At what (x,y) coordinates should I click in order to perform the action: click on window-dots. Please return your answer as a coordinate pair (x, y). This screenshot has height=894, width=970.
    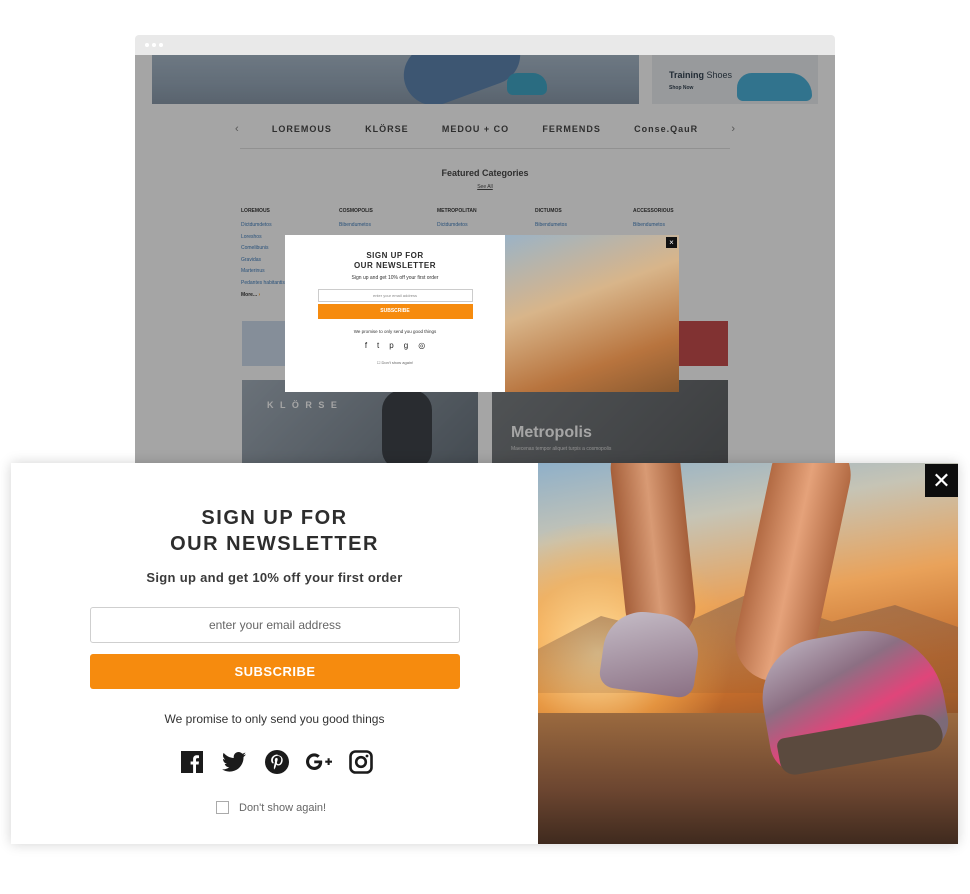
    Looking at the image, I should click on (154, 45).